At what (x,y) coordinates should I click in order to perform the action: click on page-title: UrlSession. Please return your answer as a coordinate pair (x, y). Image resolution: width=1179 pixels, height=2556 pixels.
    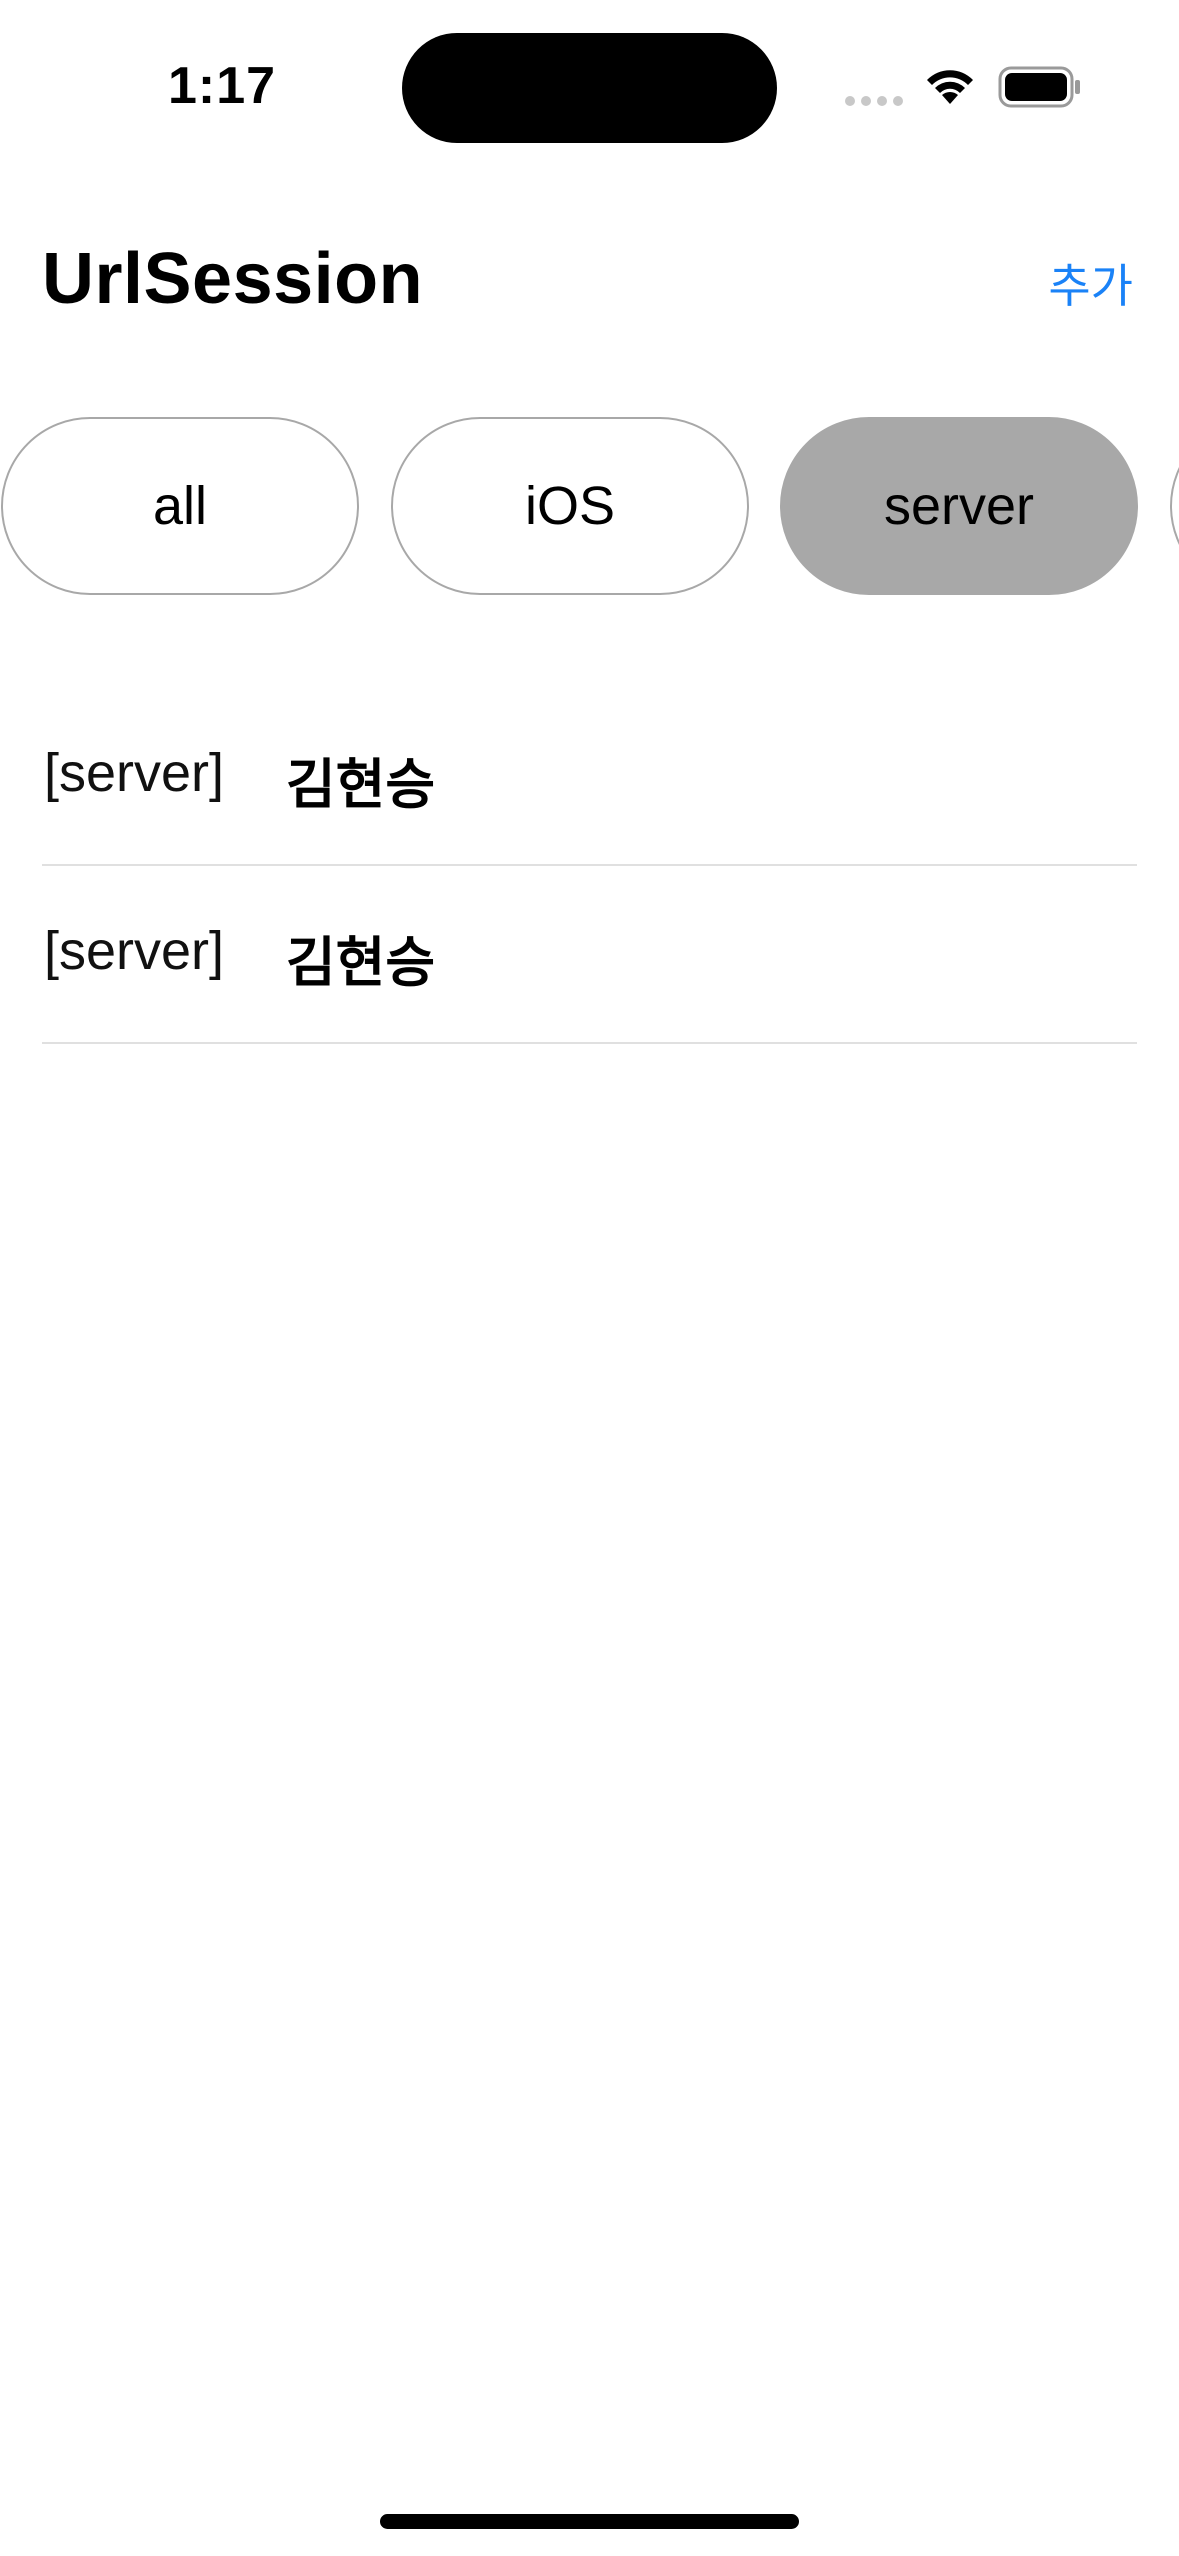
    Looking at the image, I should click on (233, 279).